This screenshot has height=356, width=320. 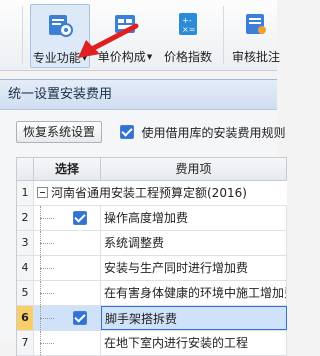 What do you see at coordinates (67, 169) in the screenshot?
I see `select-column-header: 选择` at bounding box center [67, 169].